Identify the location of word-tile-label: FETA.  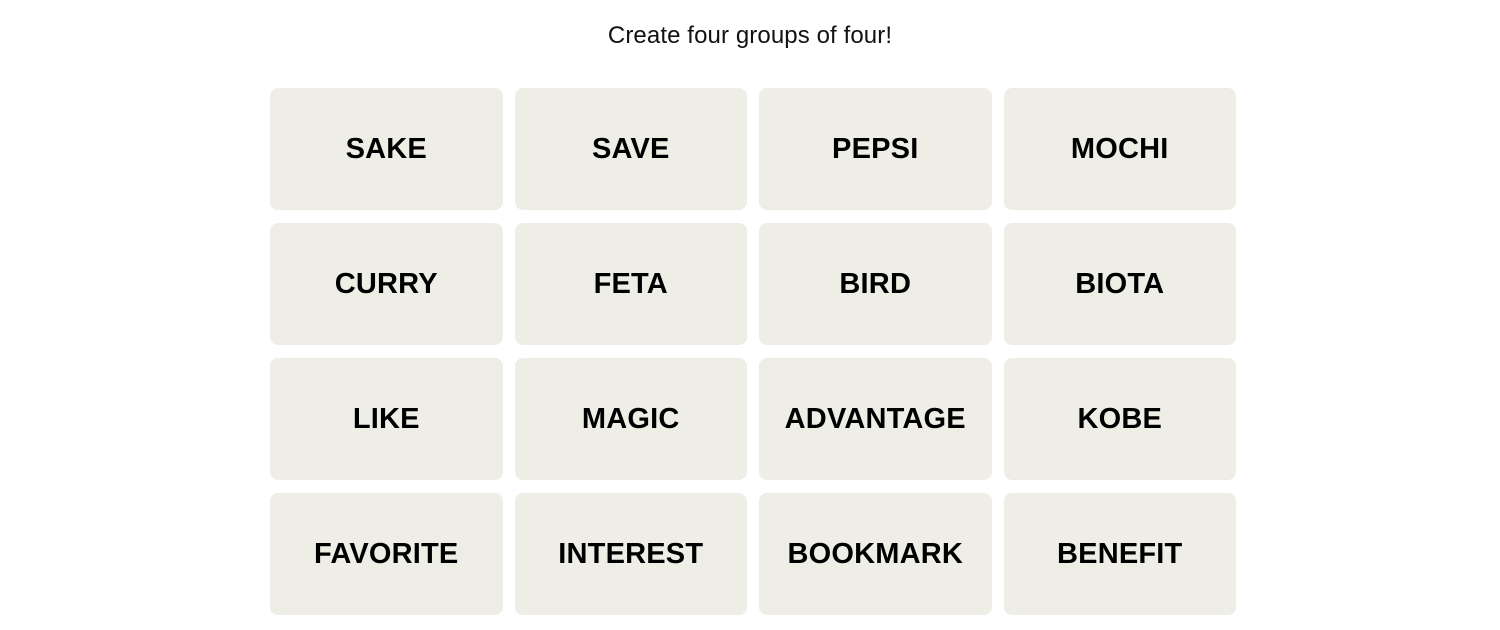
(630, 283).